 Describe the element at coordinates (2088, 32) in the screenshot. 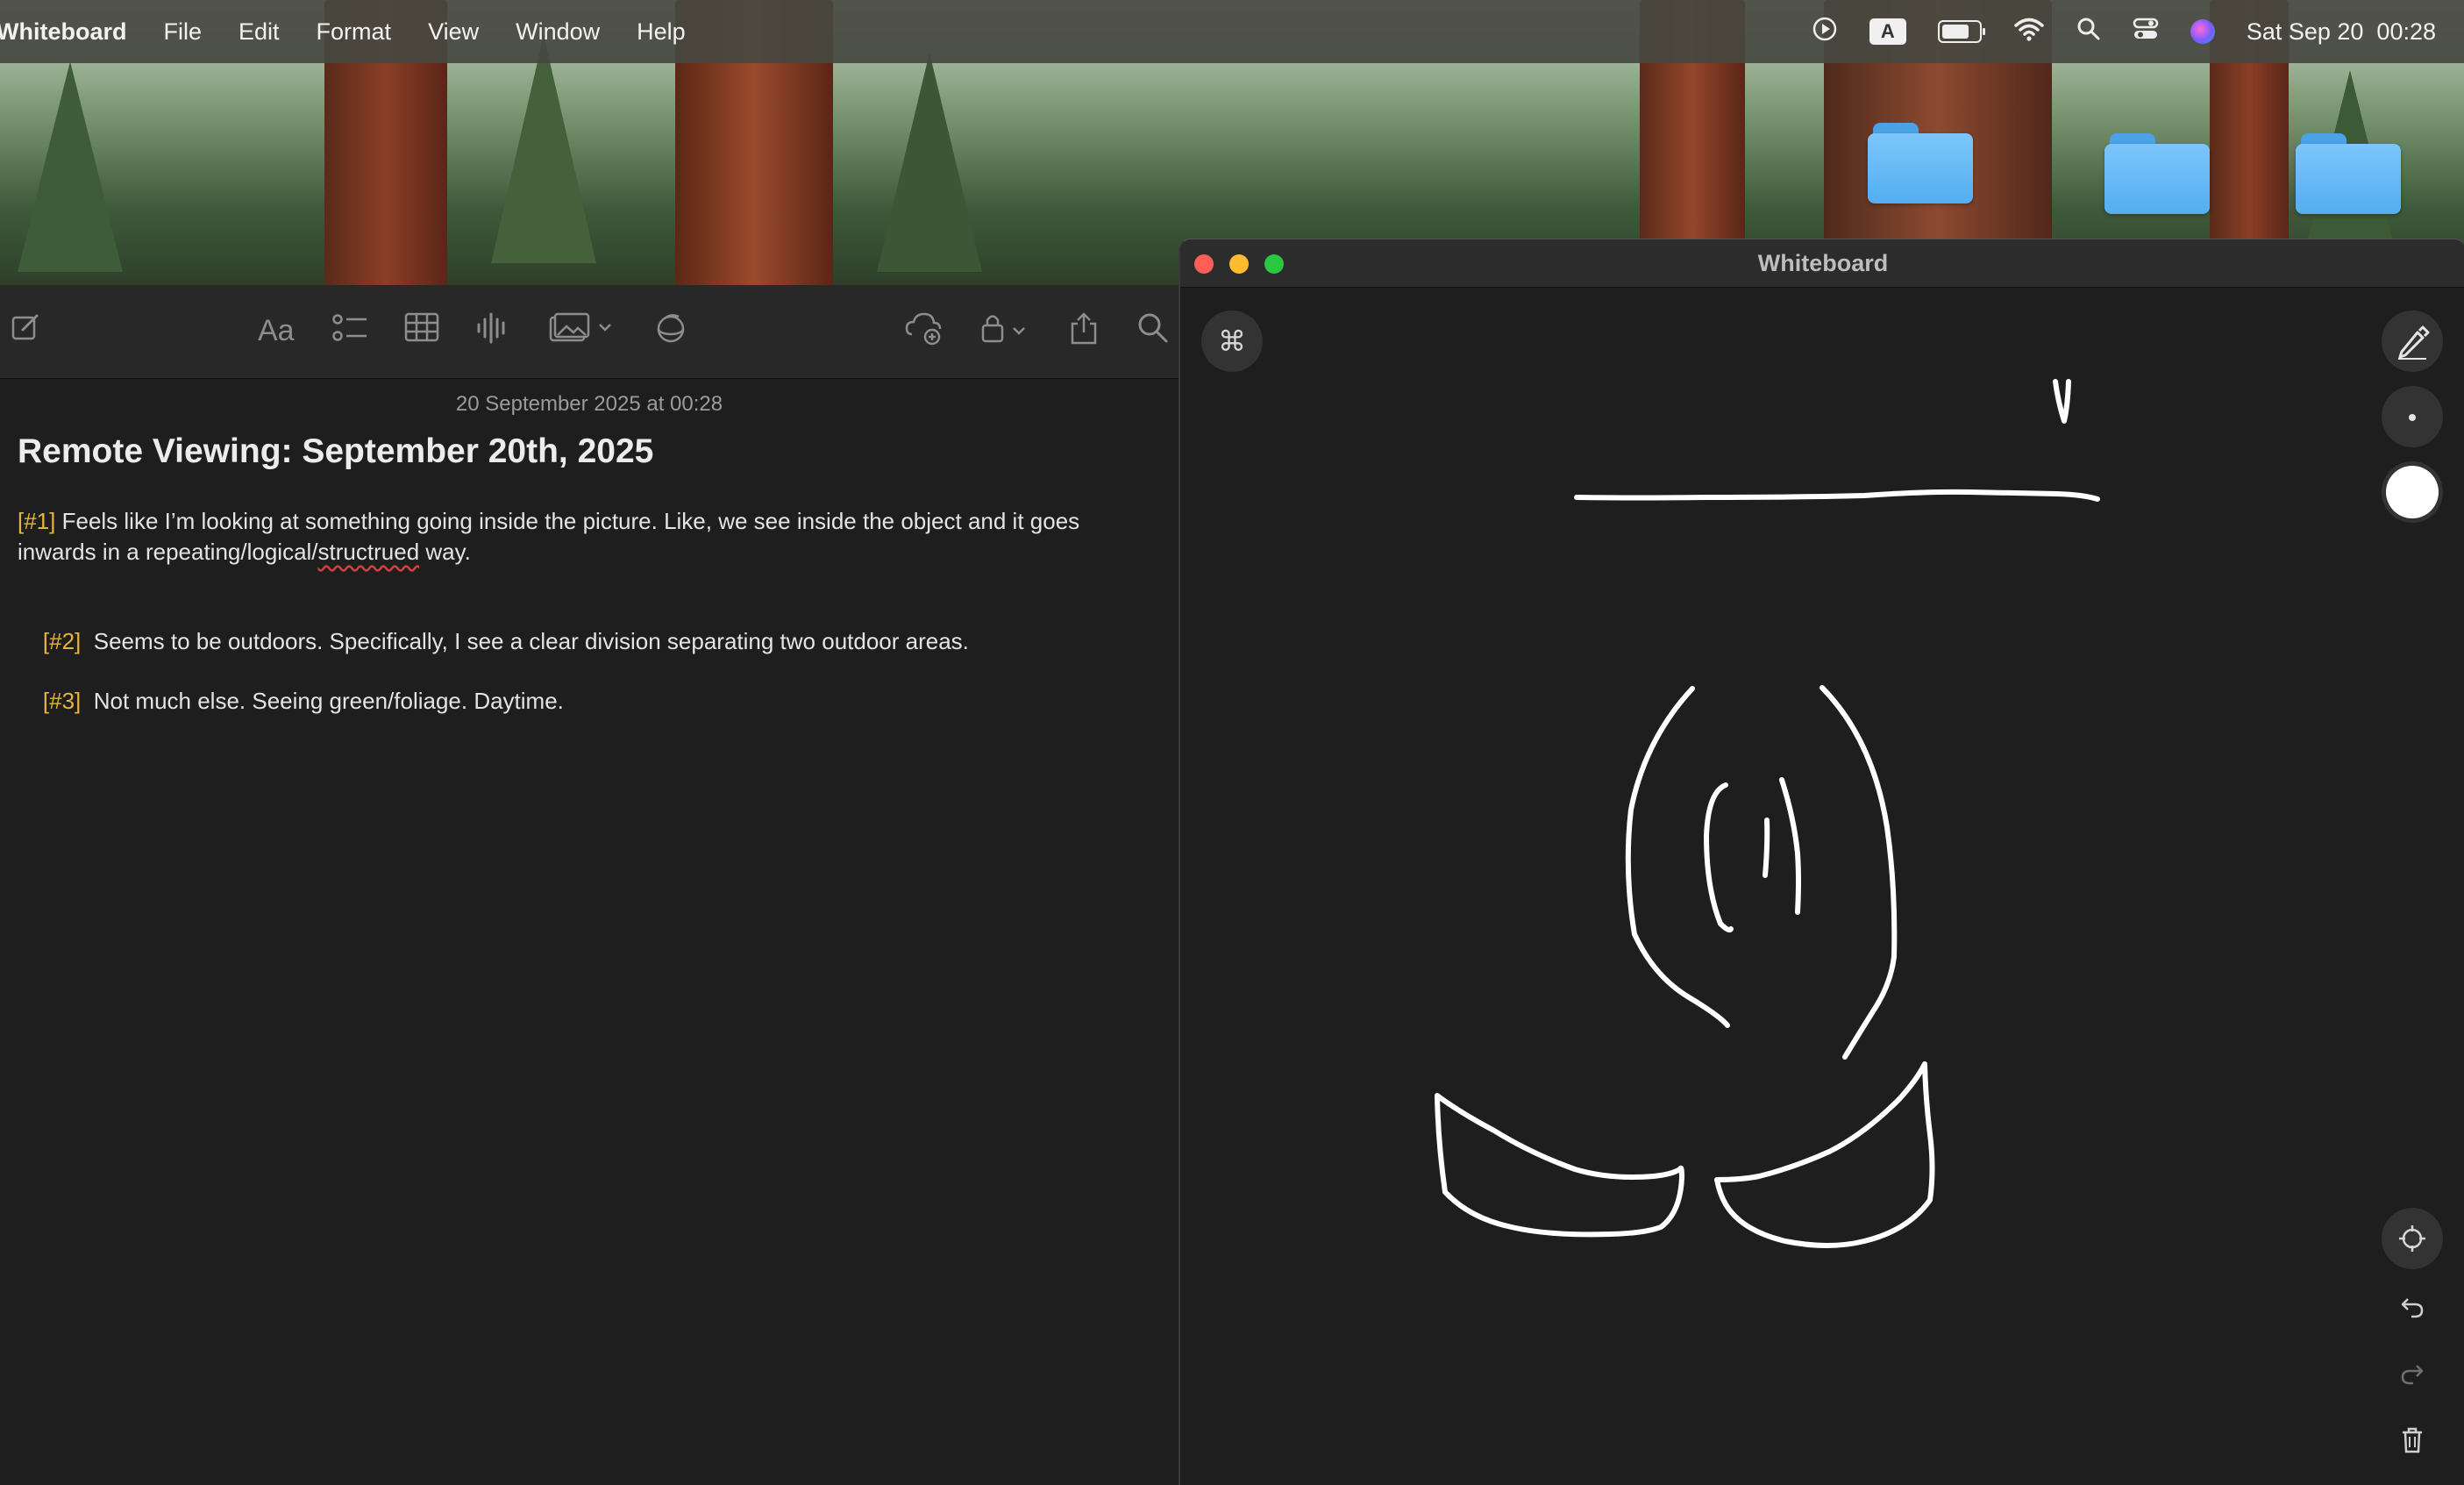

I see `spotlight-search-icon` at that location.